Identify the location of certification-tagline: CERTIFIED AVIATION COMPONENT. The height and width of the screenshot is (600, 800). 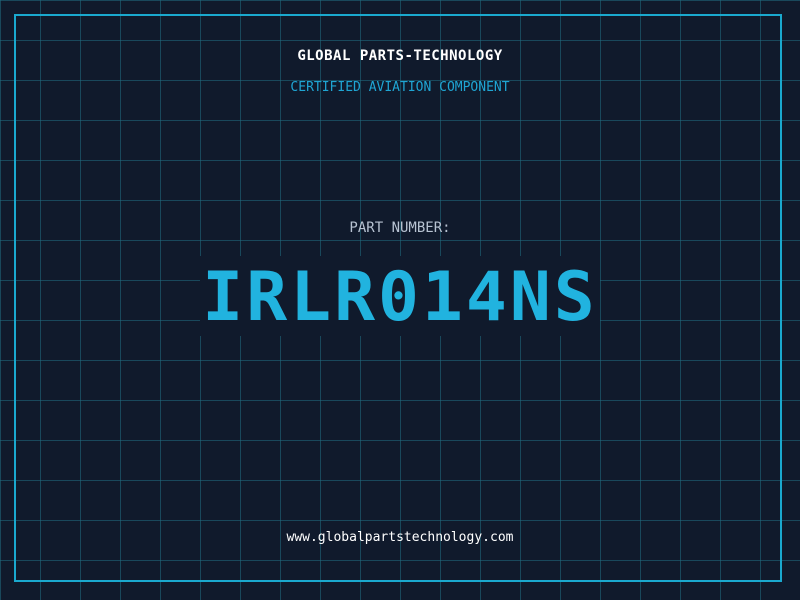
(400, 87).